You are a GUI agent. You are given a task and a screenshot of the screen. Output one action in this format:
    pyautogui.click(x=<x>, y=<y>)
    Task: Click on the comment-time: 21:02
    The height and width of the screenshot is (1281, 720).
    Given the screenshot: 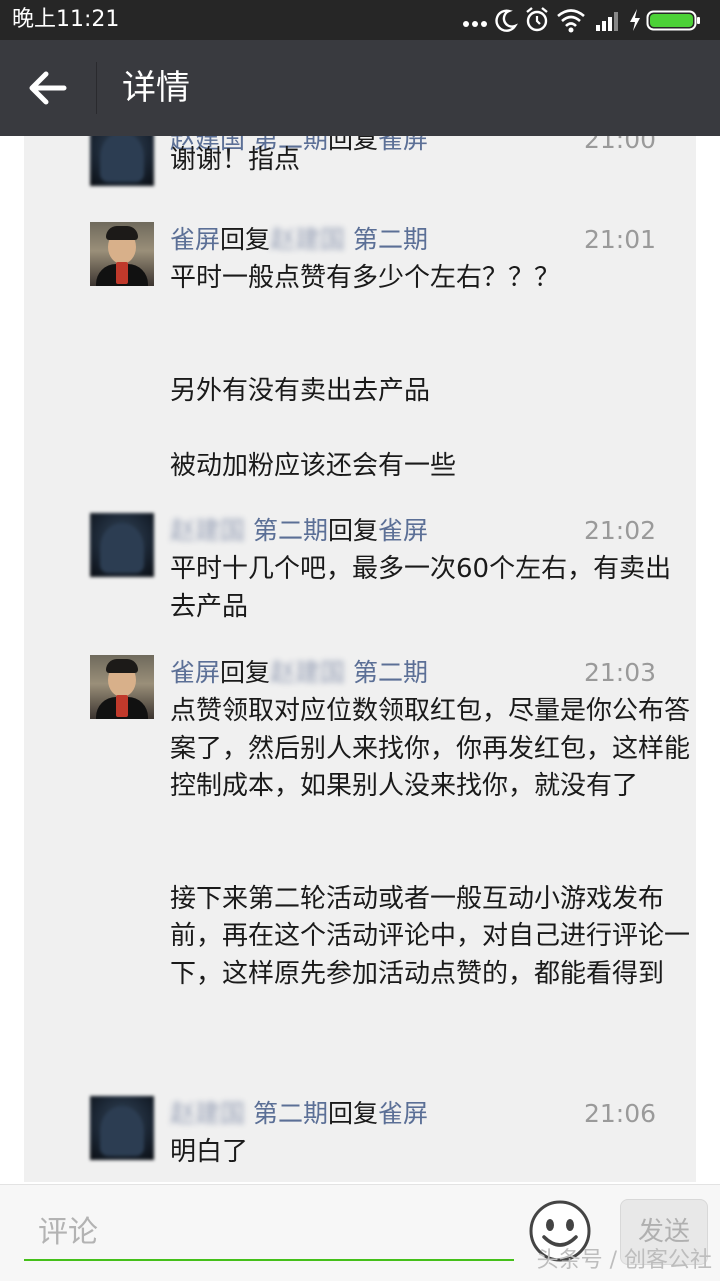 What is the action you would take?
    pyautogui.click(x=619, y=530)
    